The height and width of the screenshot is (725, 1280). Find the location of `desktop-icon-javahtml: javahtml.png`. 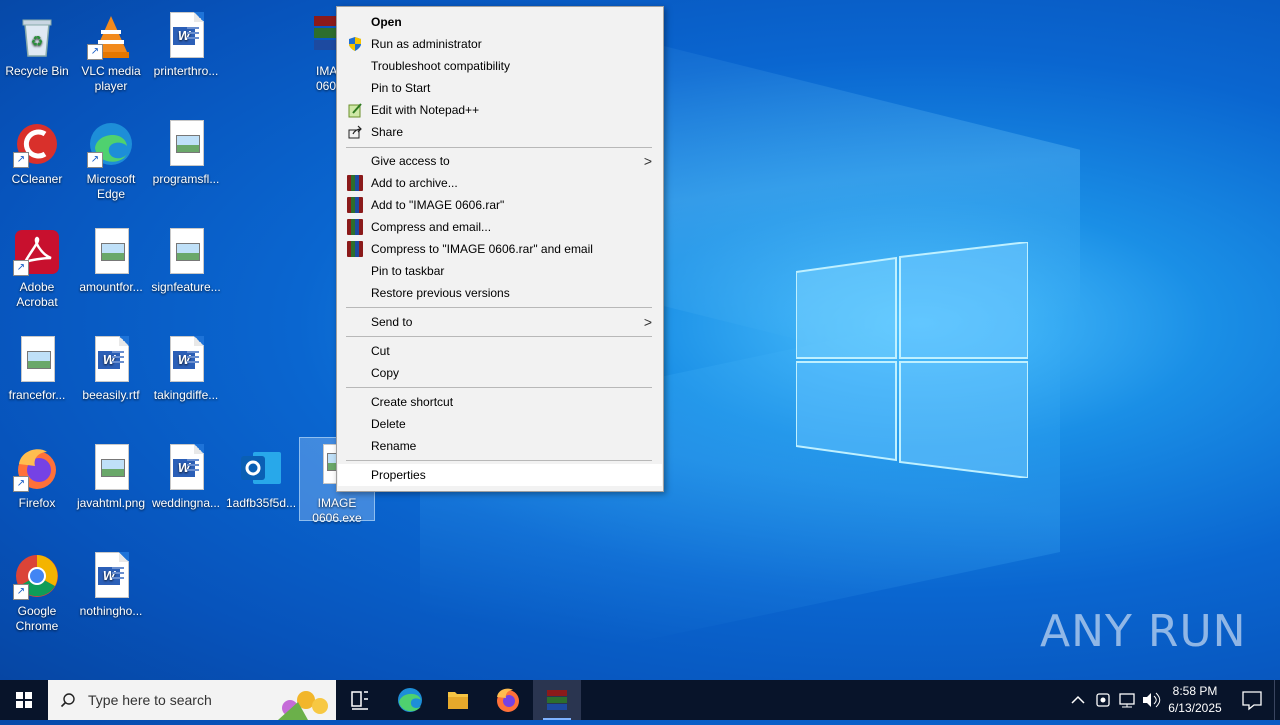

desktop-icon-javahtml: javahtml.png is located at coordinates (111, 474).